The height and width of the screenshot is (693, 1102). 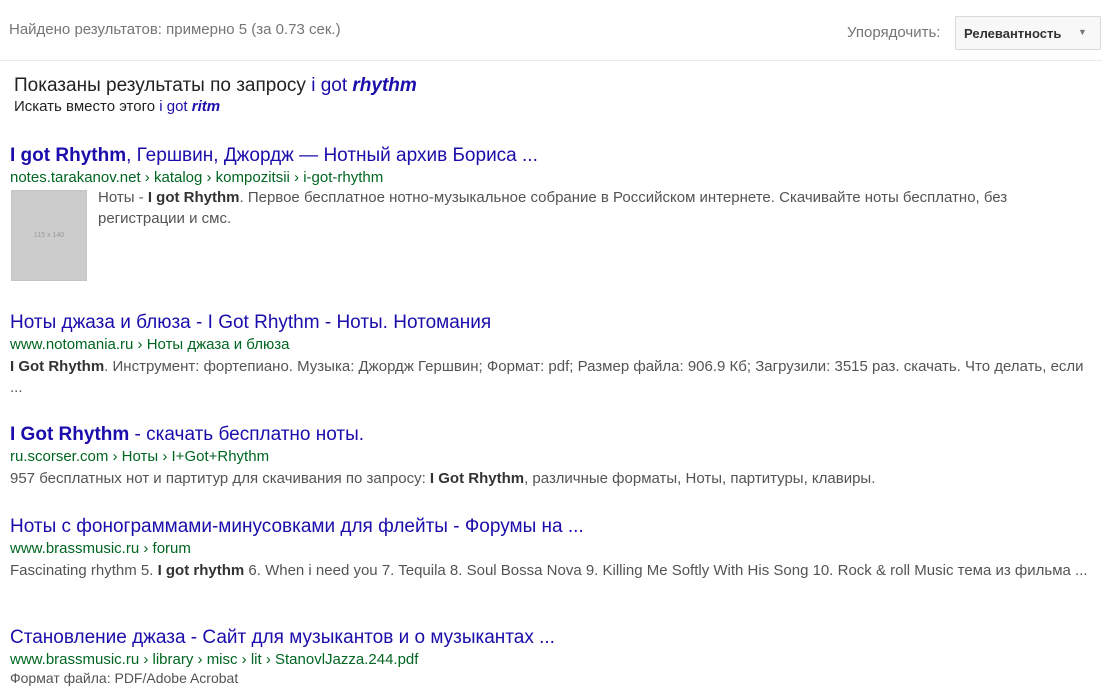 I want to click on snippet-text: Fascinating rhythm 5., so click(x=84, y=570).